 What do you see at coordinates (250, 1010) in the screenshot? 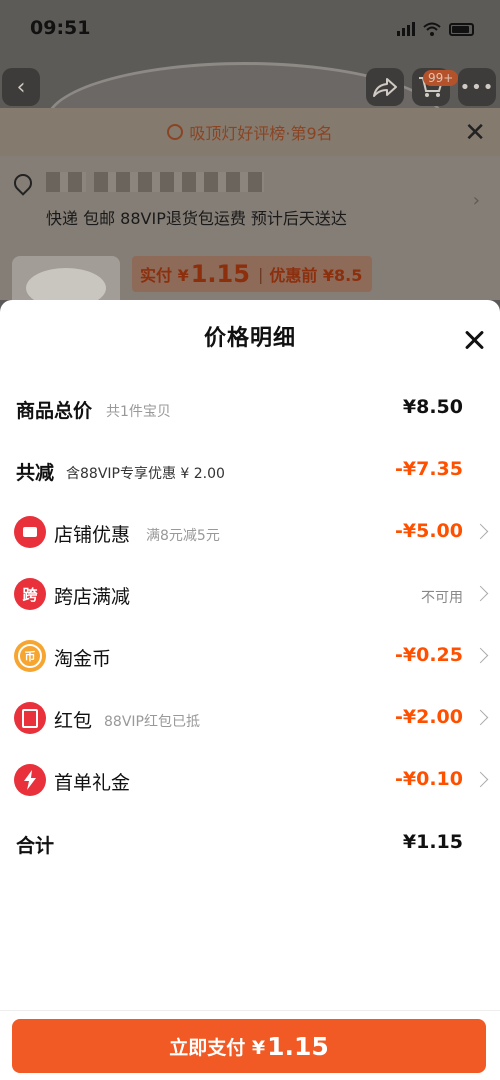
I see `divider` at bounding box center [250, 1010].